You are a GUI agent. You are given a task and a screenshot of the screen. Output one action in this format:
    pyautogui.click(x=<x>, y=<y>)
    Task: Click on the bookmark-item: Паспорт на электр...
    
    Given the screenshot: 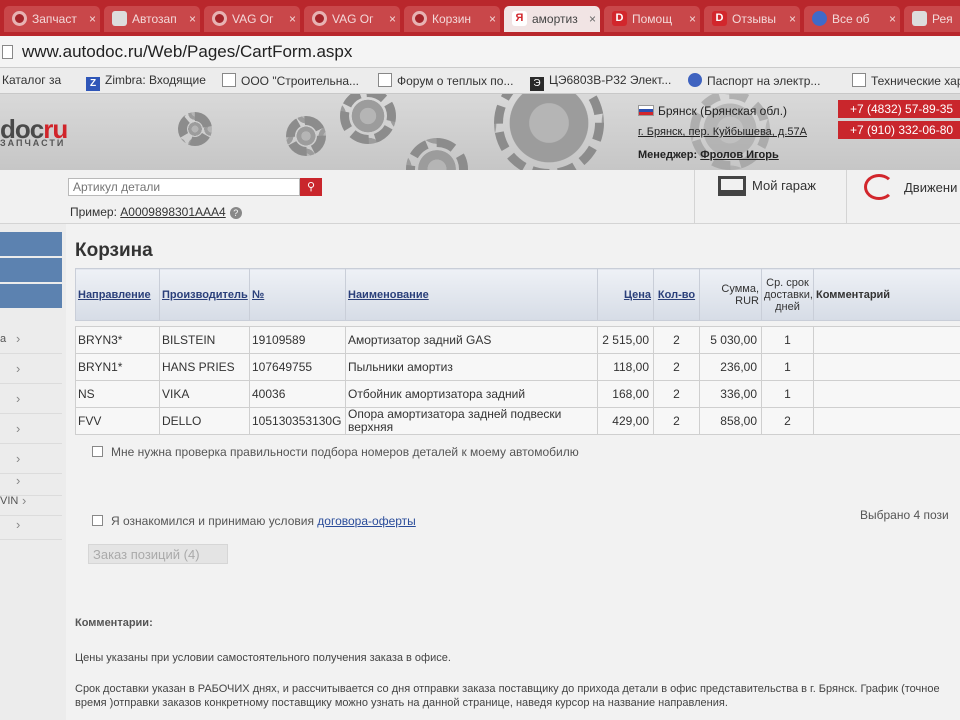 What is the action you would take?
    pyautogui.click(x=754, y=80)
    